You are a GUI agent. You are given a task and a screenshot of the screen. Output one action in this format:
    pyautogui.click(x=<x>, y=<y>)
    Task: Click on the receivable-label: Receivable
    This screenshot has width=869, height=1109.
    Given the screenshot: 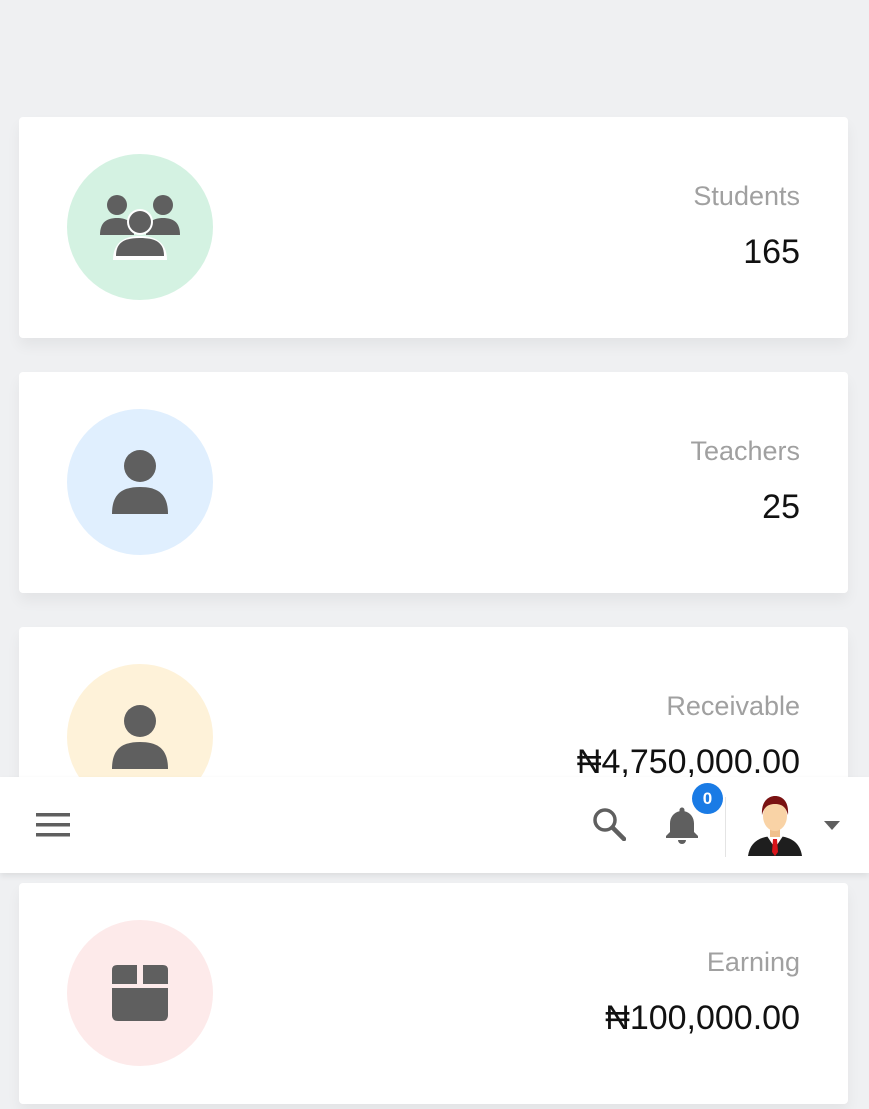 What is the action you would take?
    pyautogui.click(x=733, y=706)
    